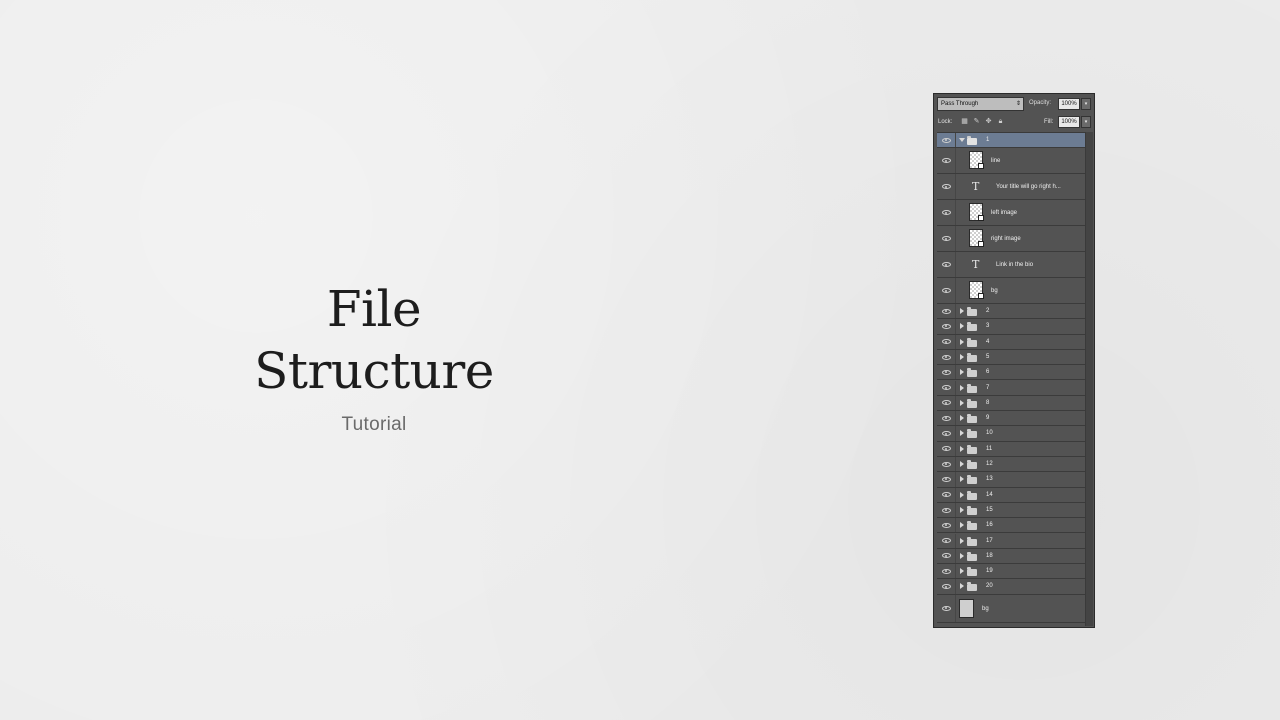 The height and width of the screenshot is (720, 1280). What do you see at coordinates (1011, 495) in the screenshot?
I see `layer-group-14: 14` at bounding box center [1011, 495].